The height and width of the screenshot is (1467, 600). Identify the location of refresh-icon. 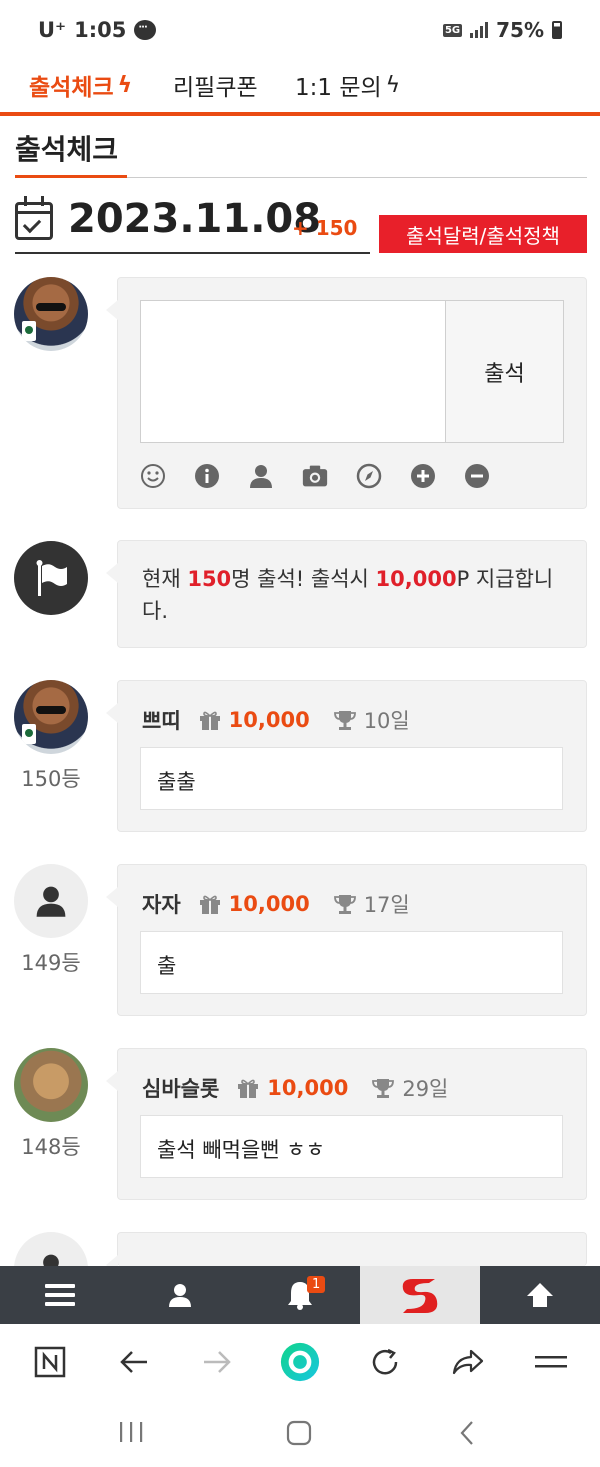
(385, 1361).